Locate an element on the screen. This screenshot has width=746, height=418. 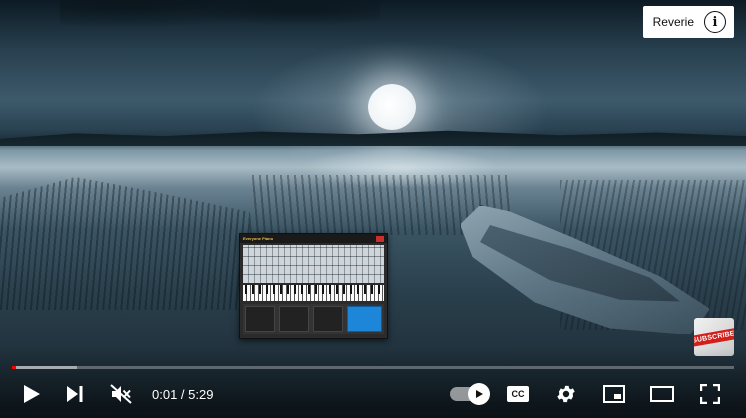
piano-app-titlebar: Everyone Piano is located at coordinates (313, 238).